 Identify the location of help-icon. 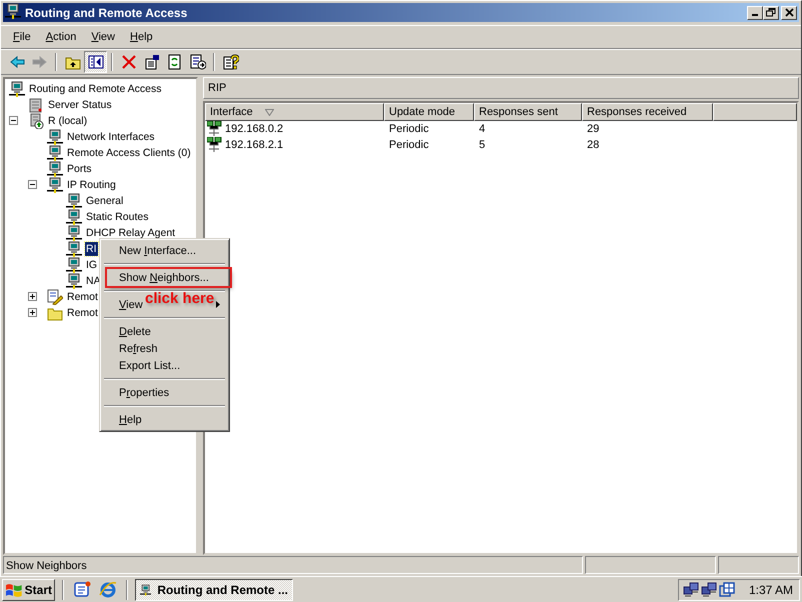
(230, 62).